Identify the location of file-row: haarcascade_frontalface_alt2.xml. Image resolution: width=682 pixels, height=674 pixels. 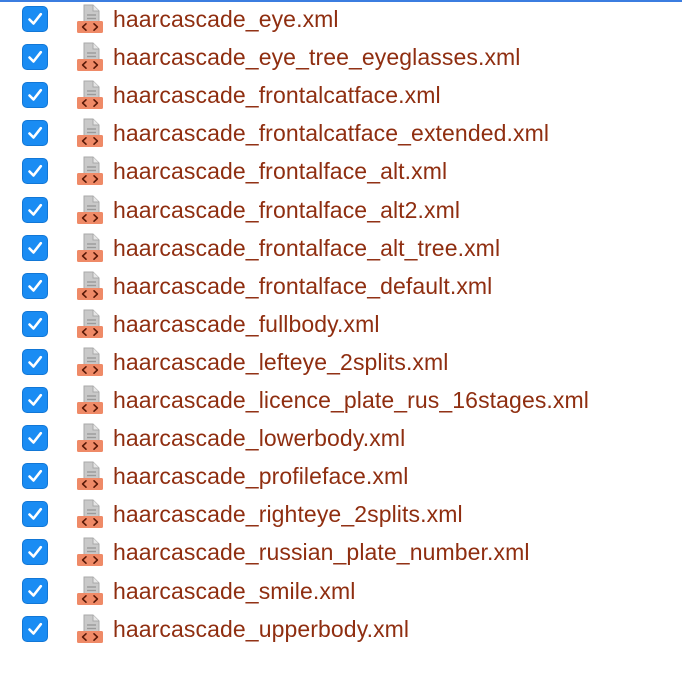
(341, 210).